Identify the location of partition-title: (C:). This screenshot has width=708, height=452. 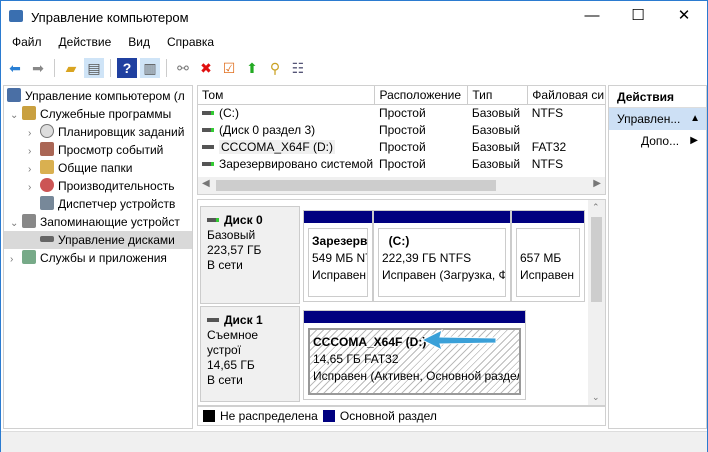
(399, 241).